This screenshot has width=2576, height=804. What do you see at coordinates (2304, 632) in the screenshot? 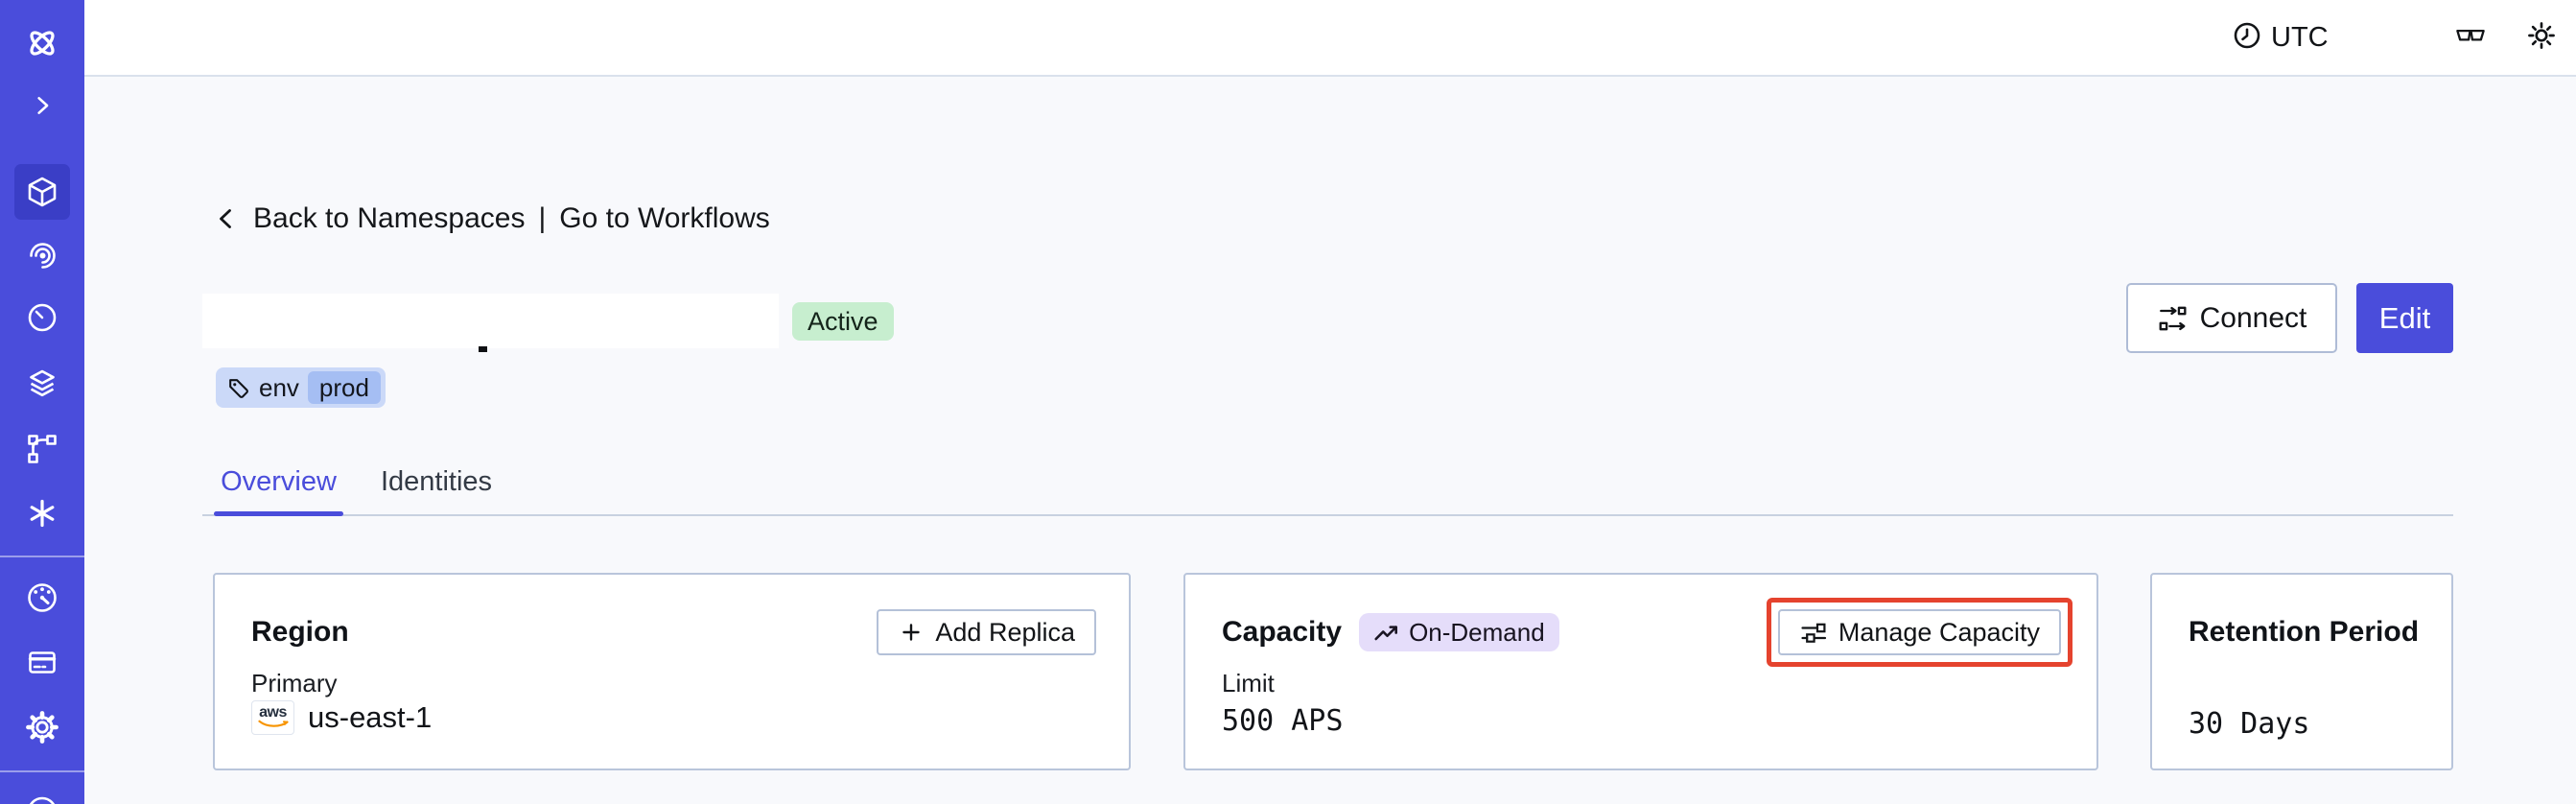
I see `retention-card-title: Retention Period` at bounding box center [2304, 632].